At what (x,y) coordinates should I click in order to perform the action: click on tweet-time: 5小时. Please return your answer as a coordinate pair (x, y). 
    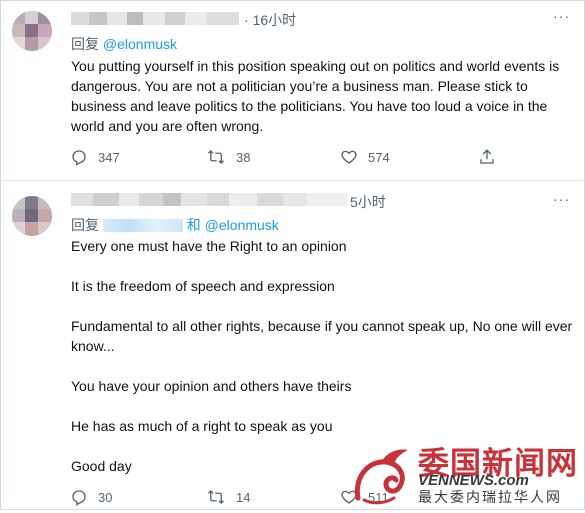
    Looking at the image, I should click on (368, 202).